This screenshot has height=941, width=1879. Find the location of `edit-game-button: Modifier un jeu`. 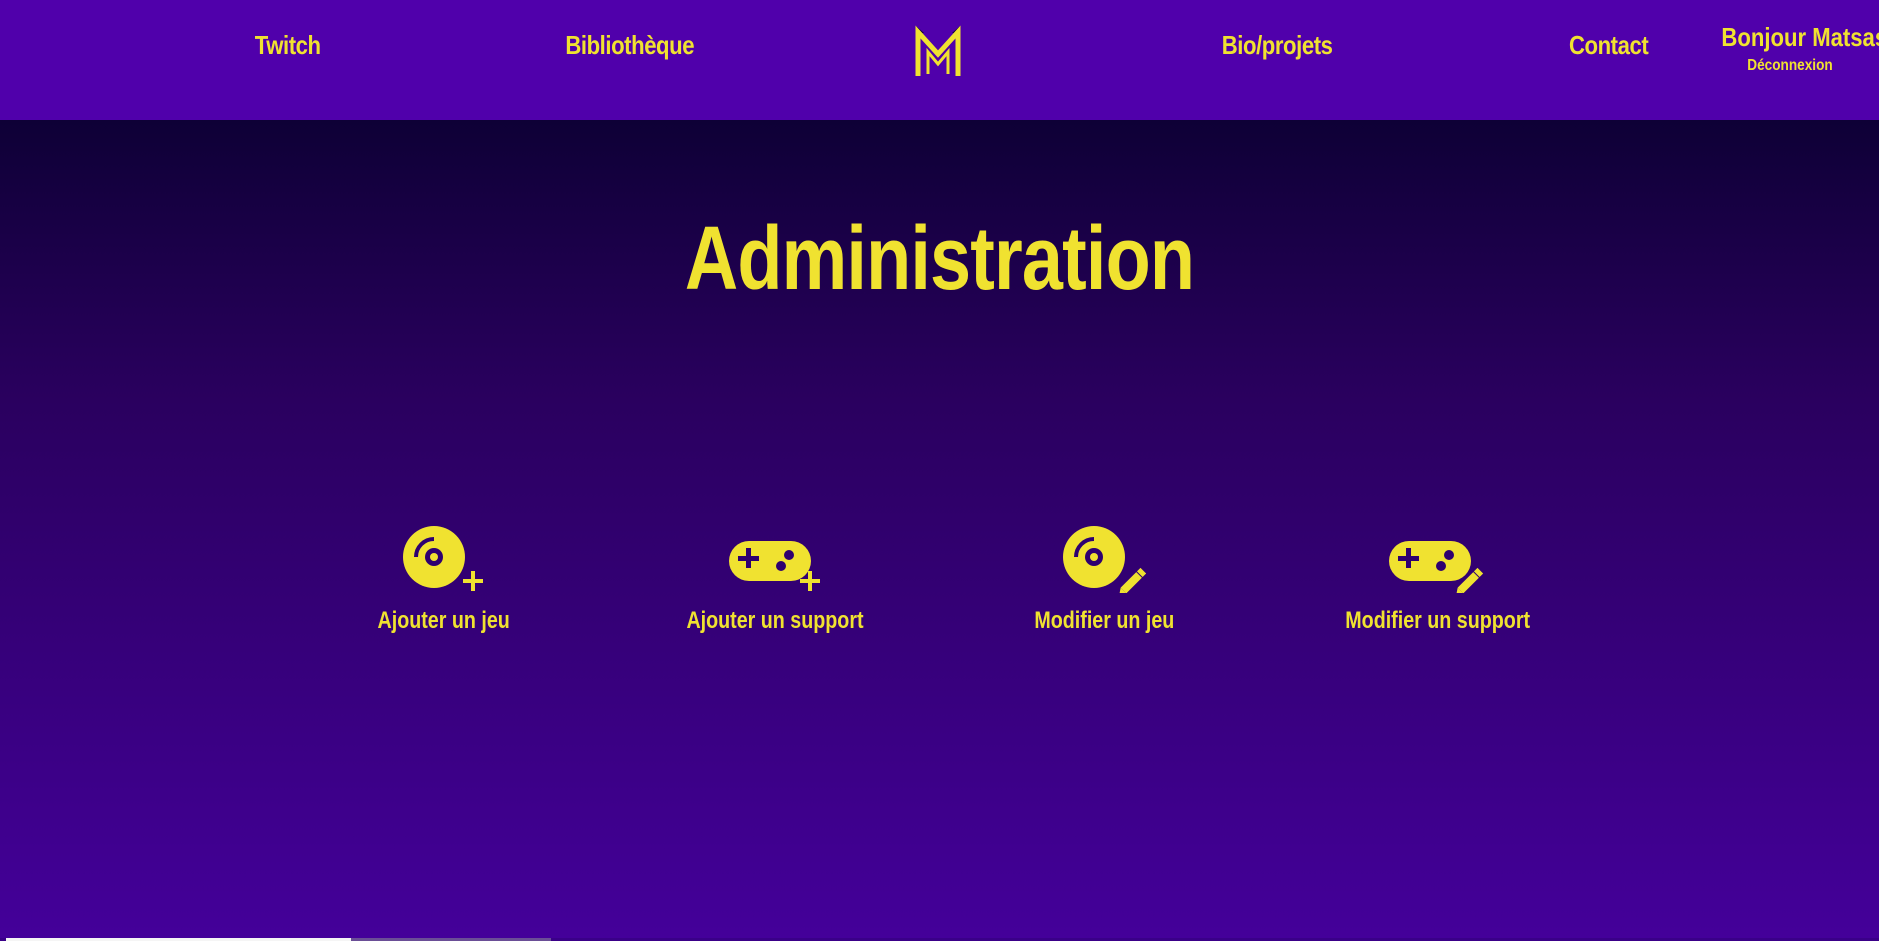

edit-game-button: Modifier un jeu is located at coordinates (1104, 580).